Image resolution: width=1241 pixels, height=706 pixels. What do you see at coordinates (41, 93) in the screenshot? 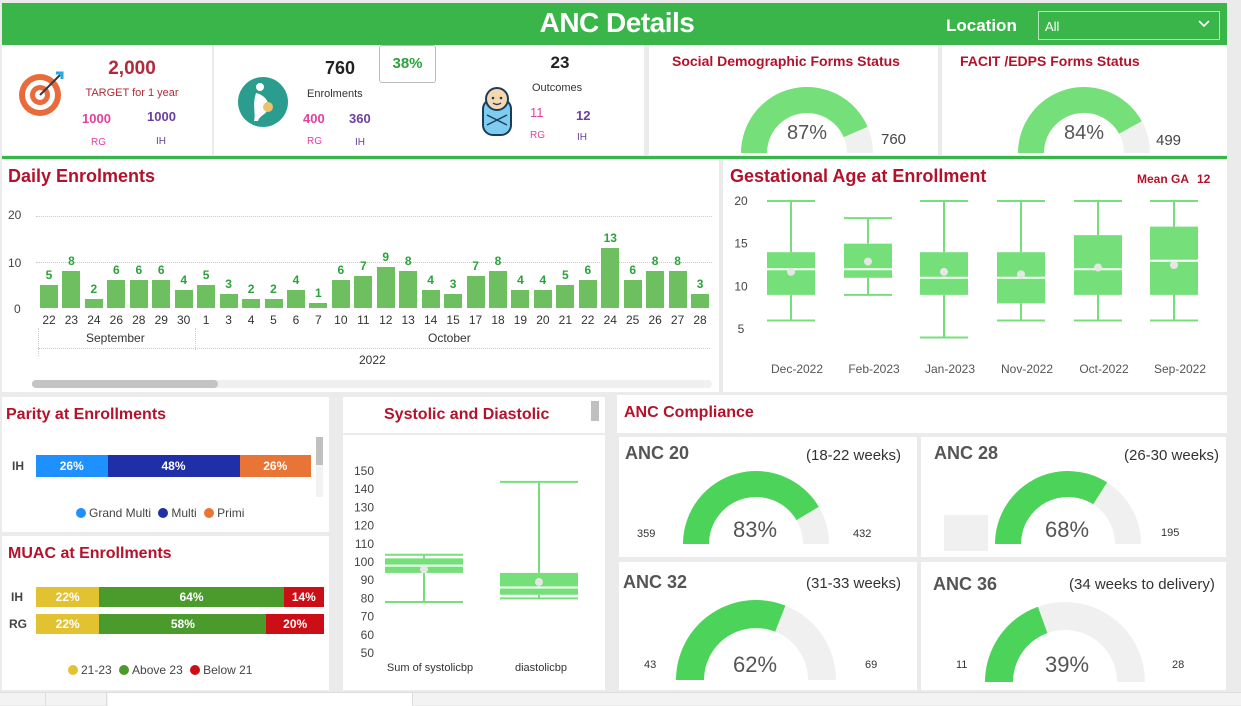
I see `target-icon` at bounding box center [41, 93].